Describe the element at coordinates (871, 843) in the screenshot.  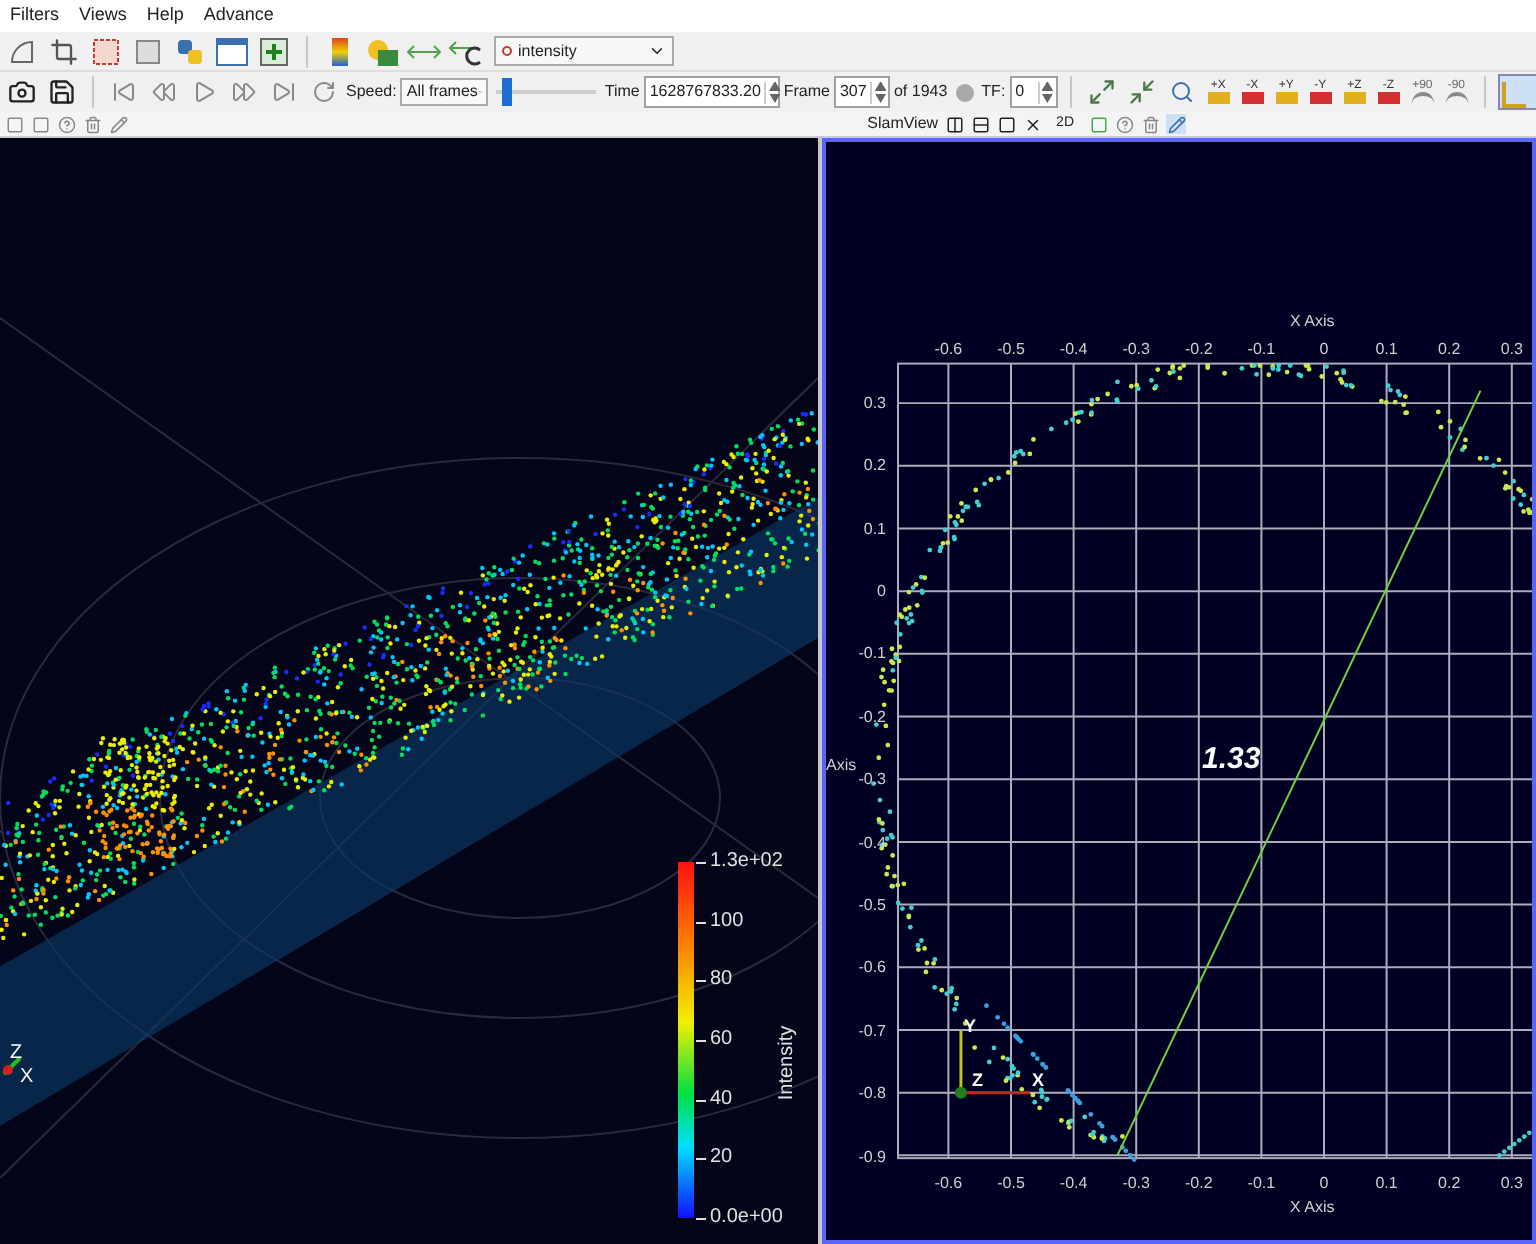
I see `y-tick-label: -0.4` at that location.